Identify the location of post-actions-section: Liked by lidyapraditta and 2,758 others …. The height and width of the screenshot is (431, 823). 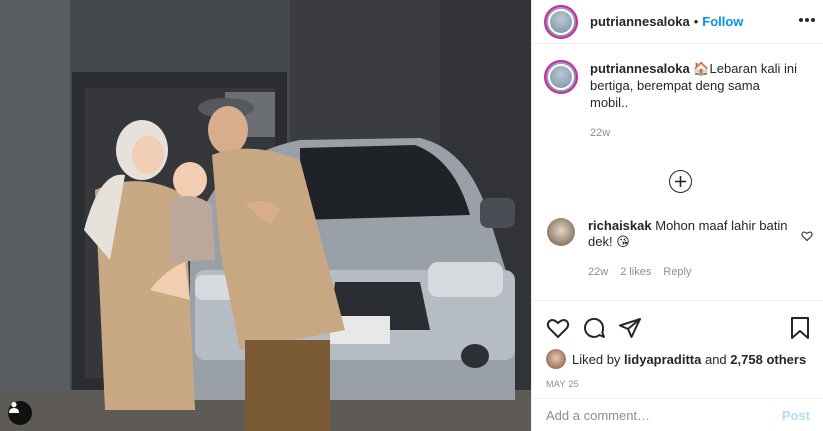
(677, 365).